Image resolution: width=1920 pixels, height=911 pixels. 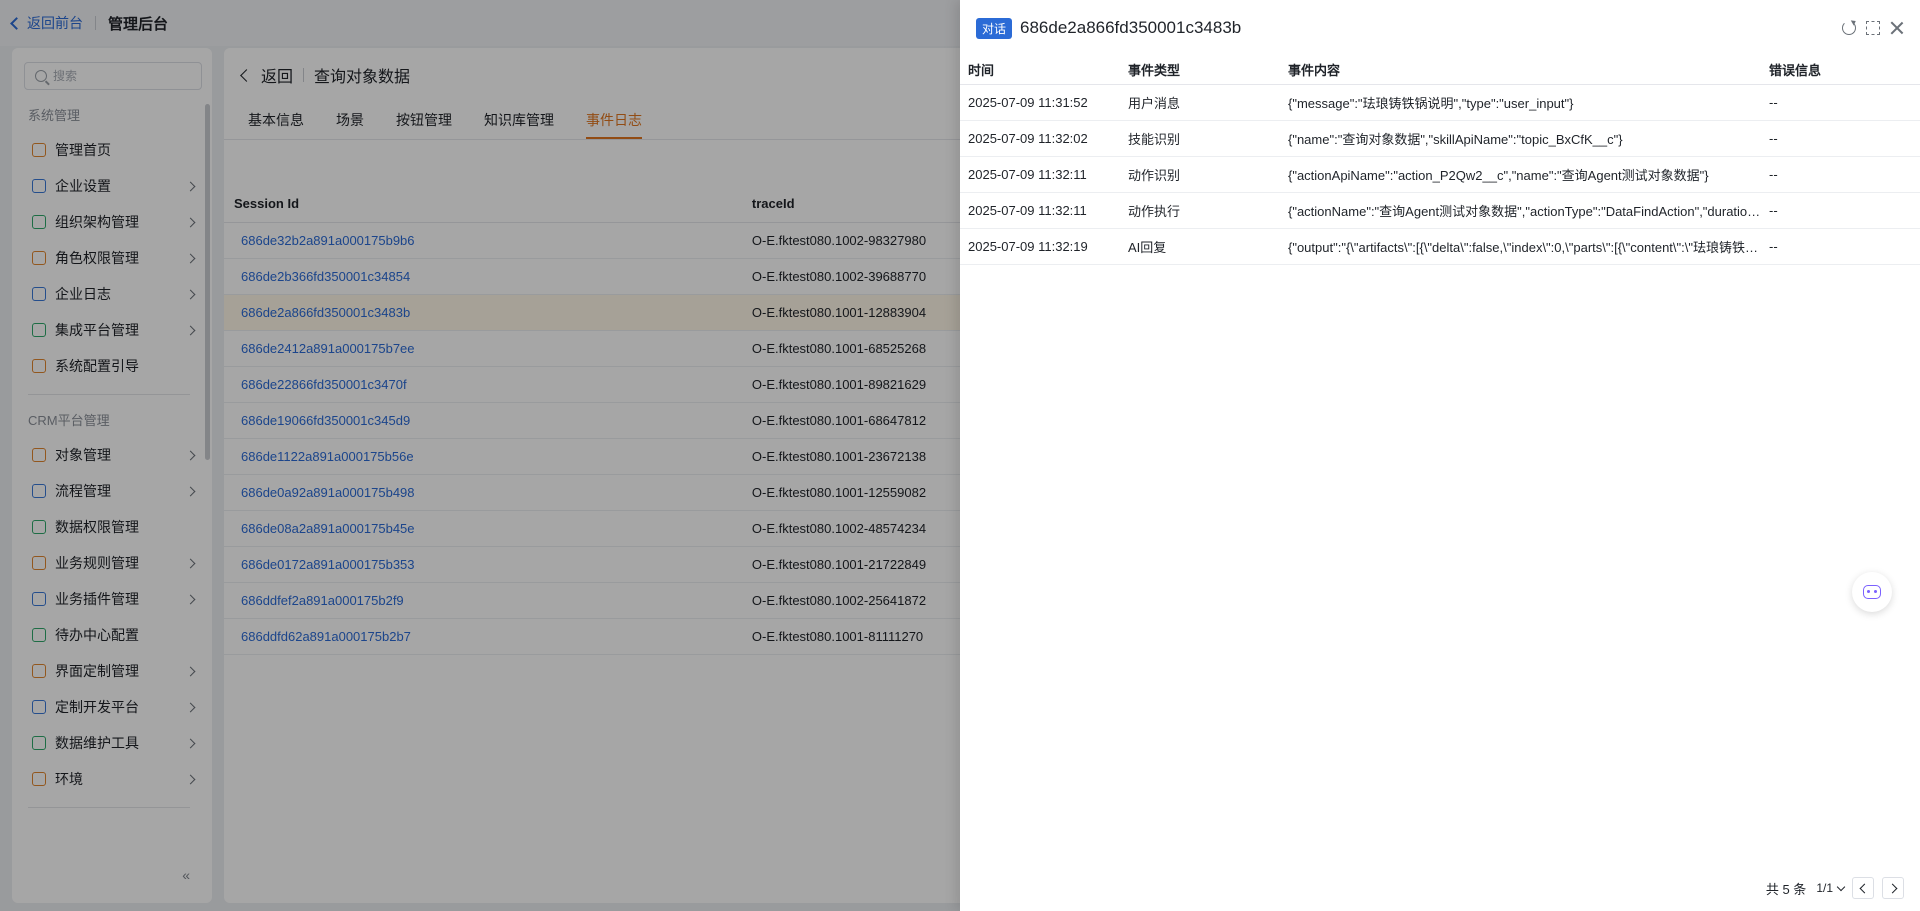 What do you see at coordinates (1840, 70) in the screenshot?
I see `column-header: 错误信息` at bounding box center [1840, 70].